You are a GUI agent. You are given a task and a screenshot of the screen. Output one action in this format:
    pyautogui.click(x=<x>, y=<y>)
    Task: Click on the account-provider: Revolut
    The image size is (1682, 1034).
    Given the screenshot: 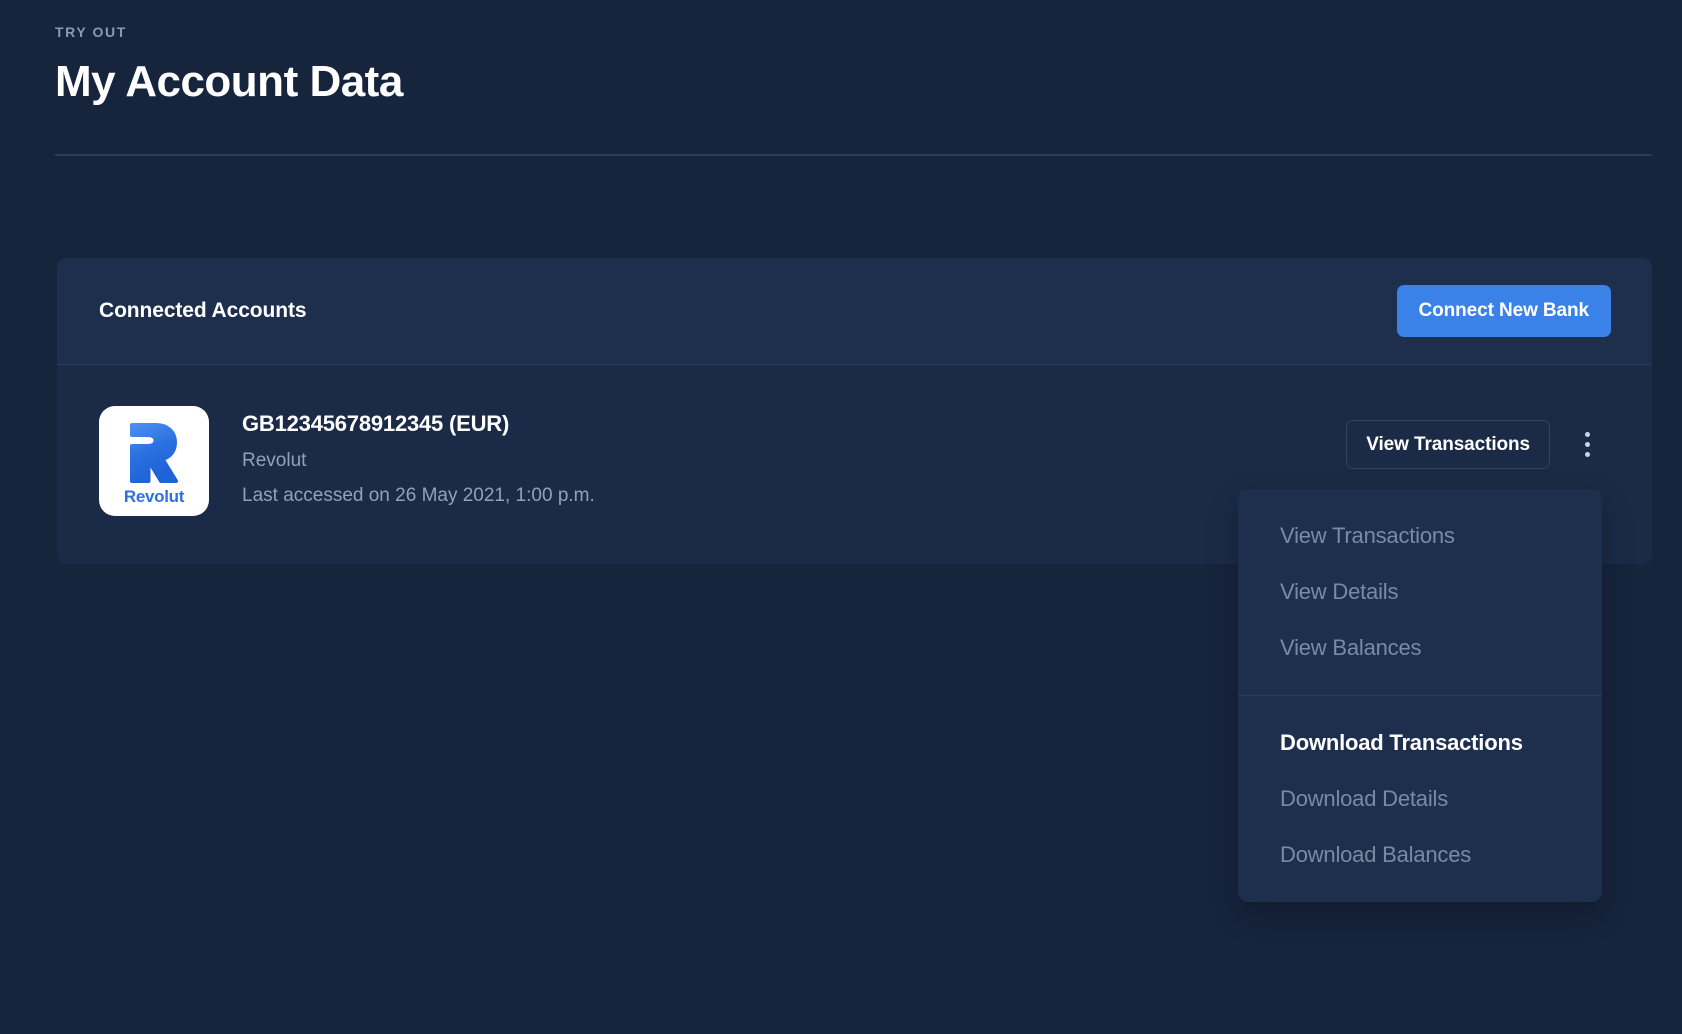 What is the action you would take?
    pyautogui.click(x=274, y=460)
    